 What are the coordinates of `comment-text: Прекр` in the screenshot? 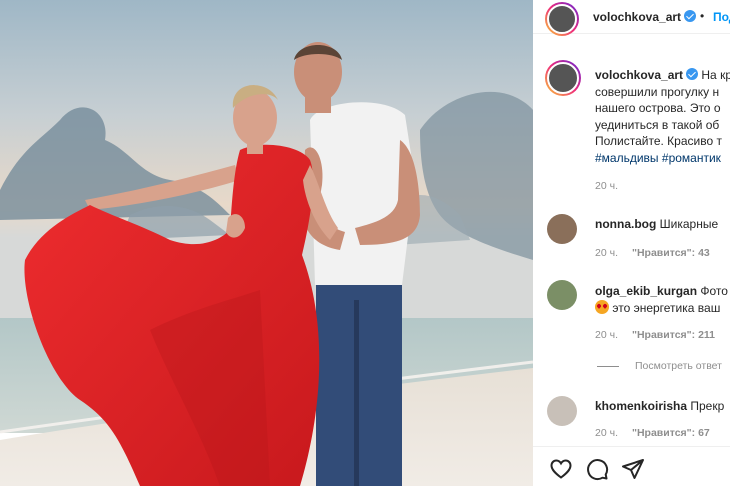 It's located at (707, 406).